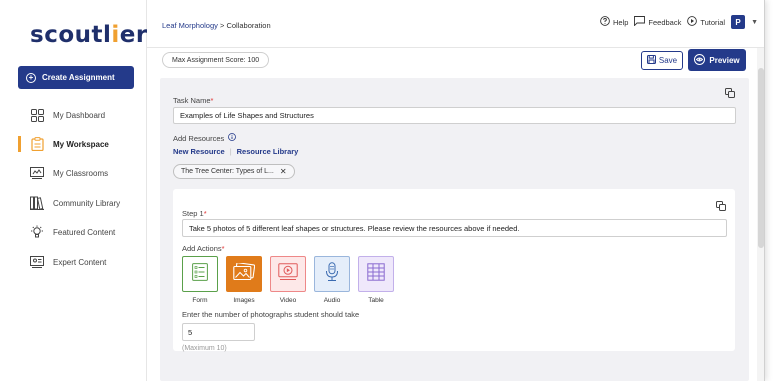 The image size is (775, 381). I want to click on add-actions-label: Add Actions*, so click(203, 248).